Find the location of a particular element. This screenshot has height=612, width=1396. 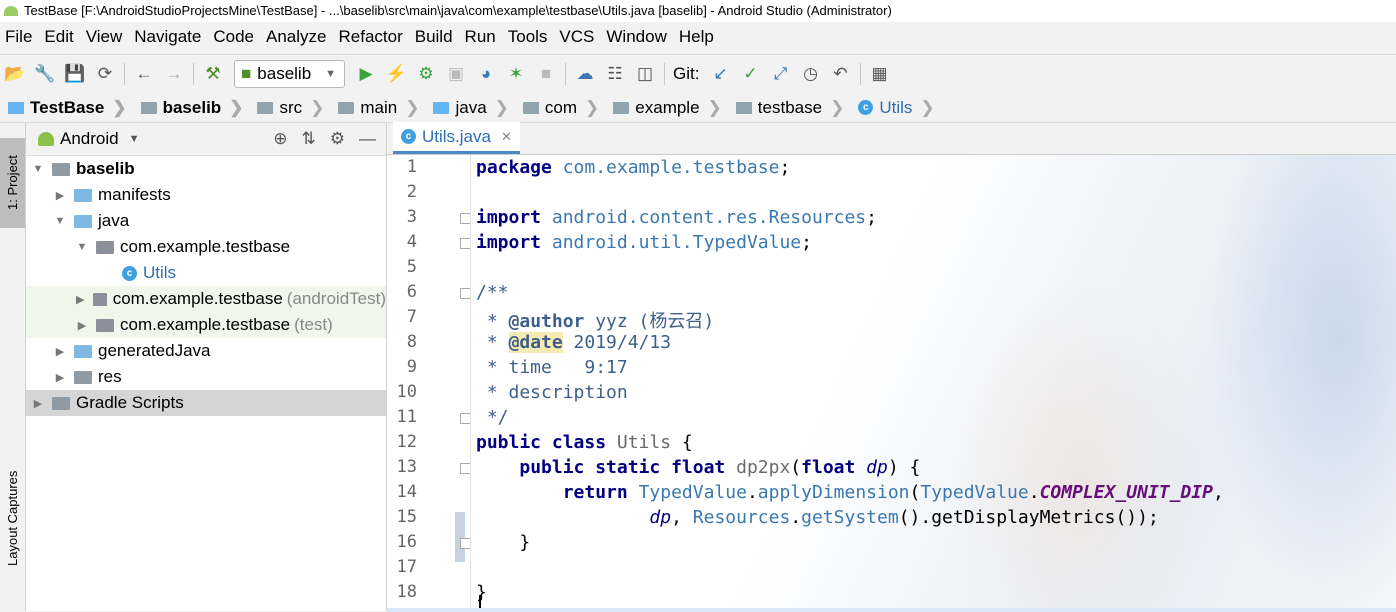

breadcrumb-label: Utils is located at coordinates (896, 107).